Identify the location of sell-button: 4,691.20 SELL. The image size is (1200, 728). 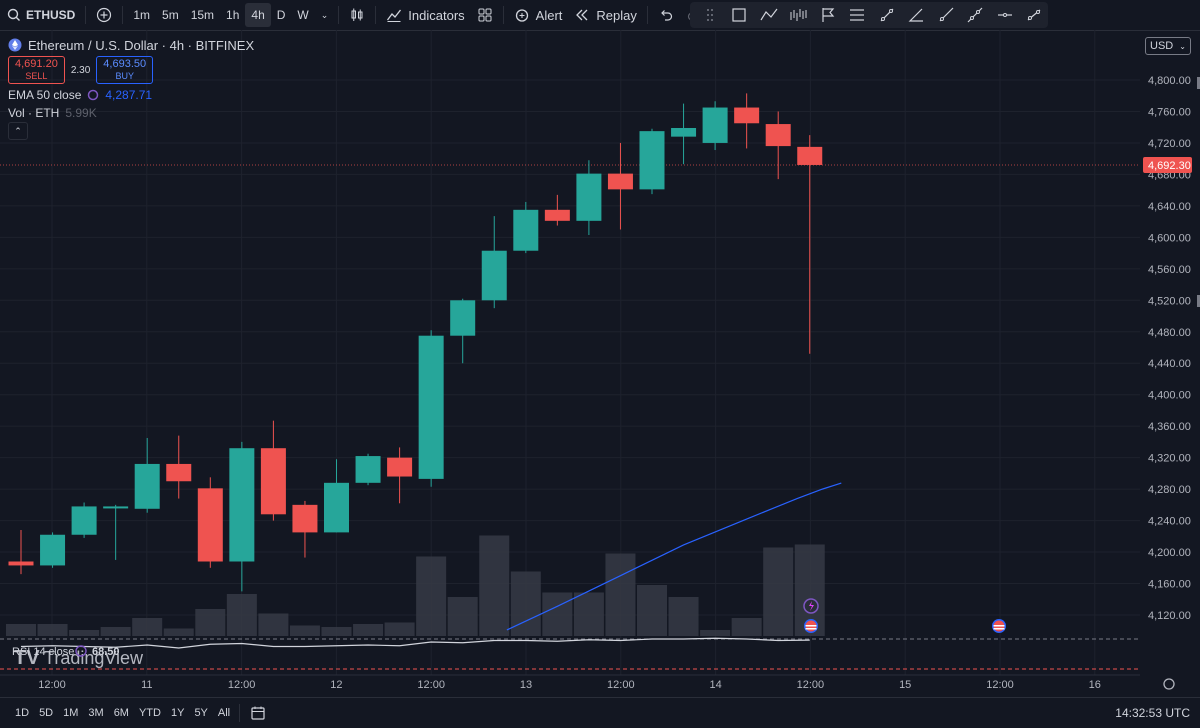
(36, 70).